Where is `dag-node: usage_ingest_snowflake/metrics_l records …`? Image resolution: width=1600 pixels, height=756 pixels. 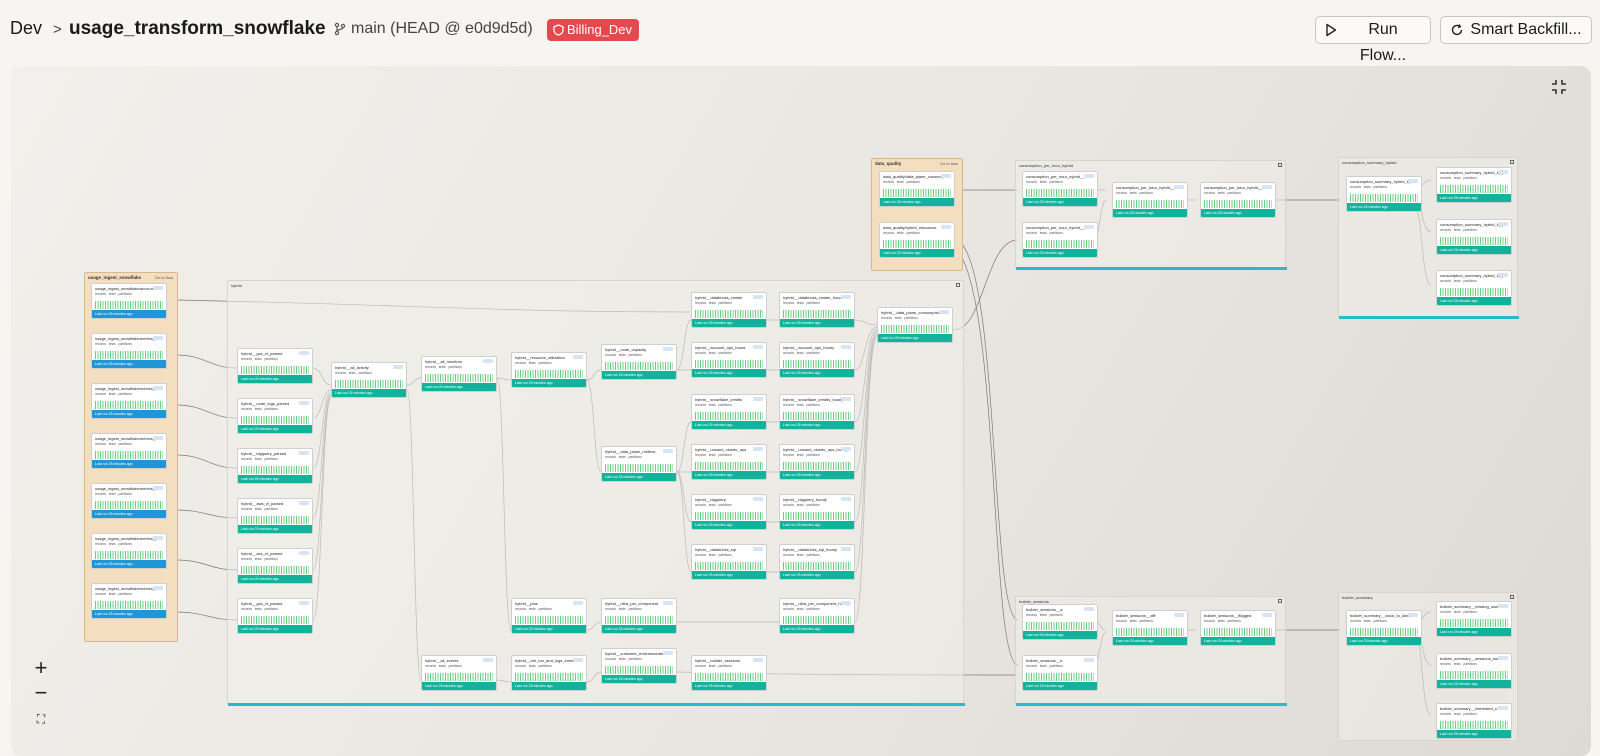 dag-node: usage_ingest_snowflake/metrics_l records … is located at coordinates (129, 401).